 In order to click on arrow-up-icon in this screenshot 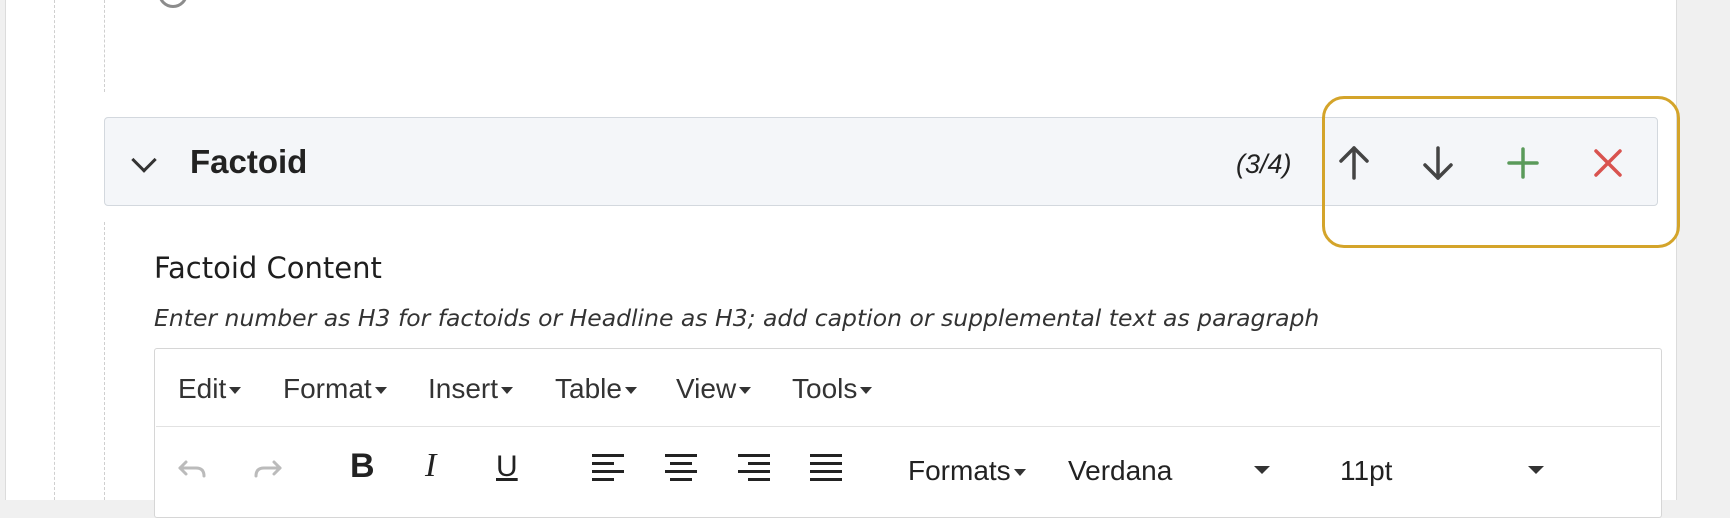, I will do `click(1354, 163)`.